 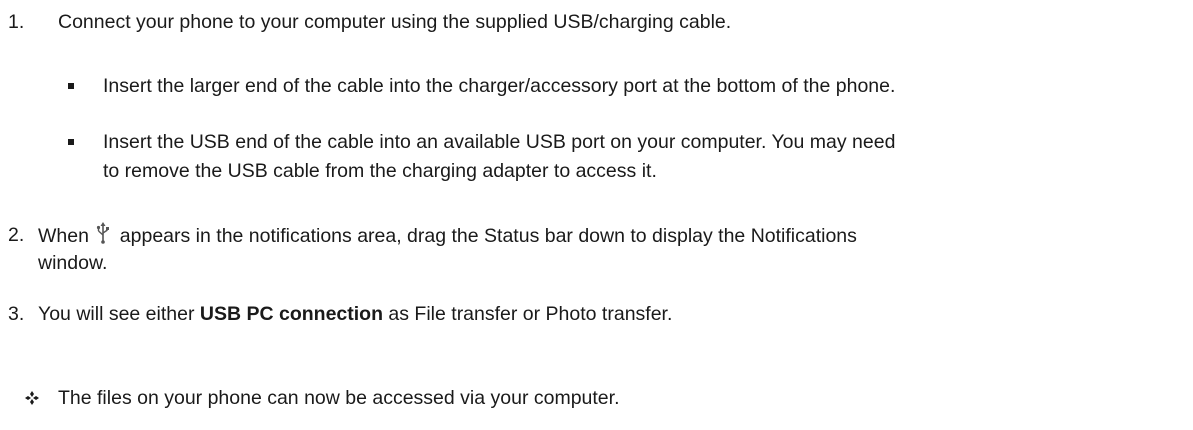 What do you see at coordinates (103, 233) in the screenshot?
I see `usb-icon` at bounding box center [103, 233].